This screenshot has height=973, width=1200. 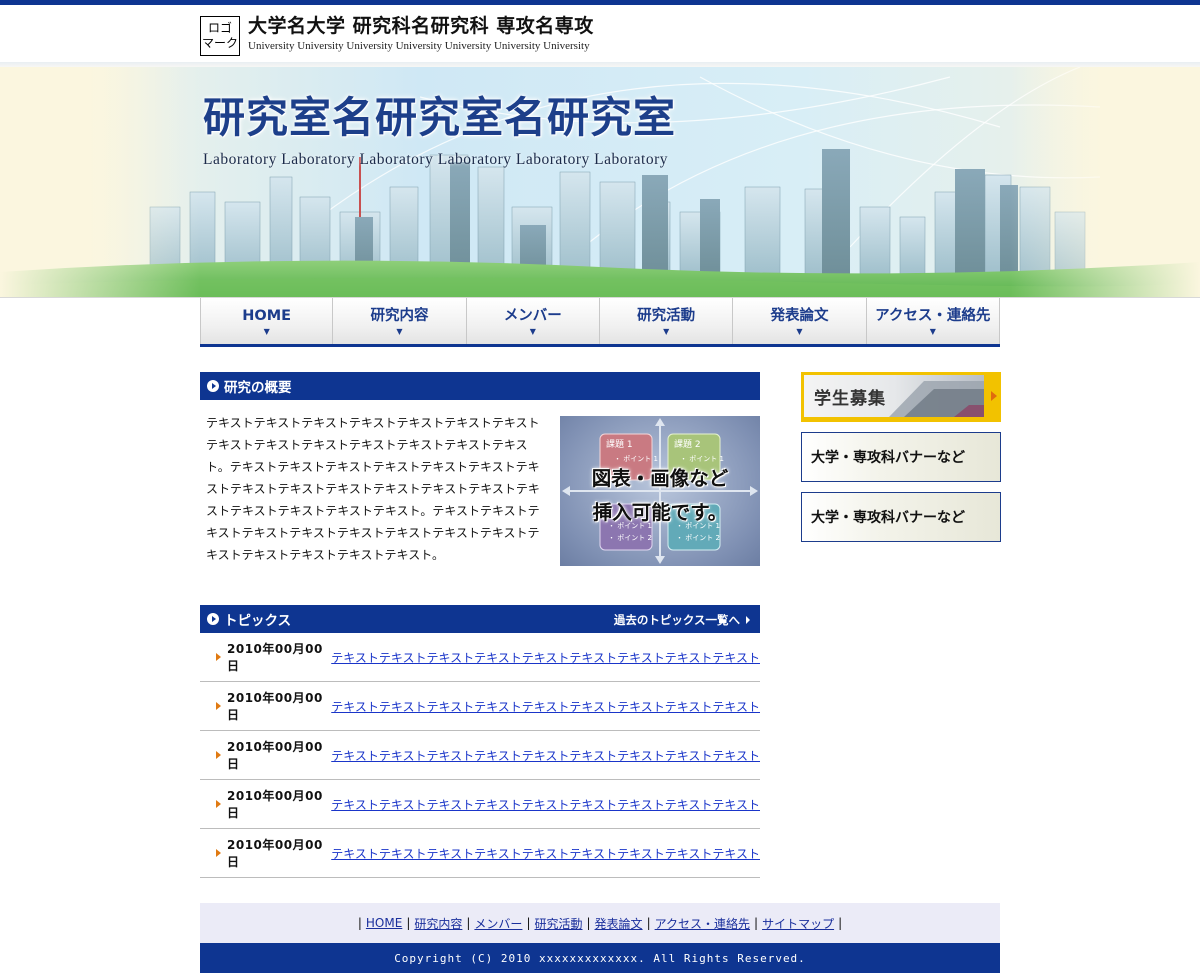 I want to click on logo-text-line2: マーク, so click(x=219, y=43).